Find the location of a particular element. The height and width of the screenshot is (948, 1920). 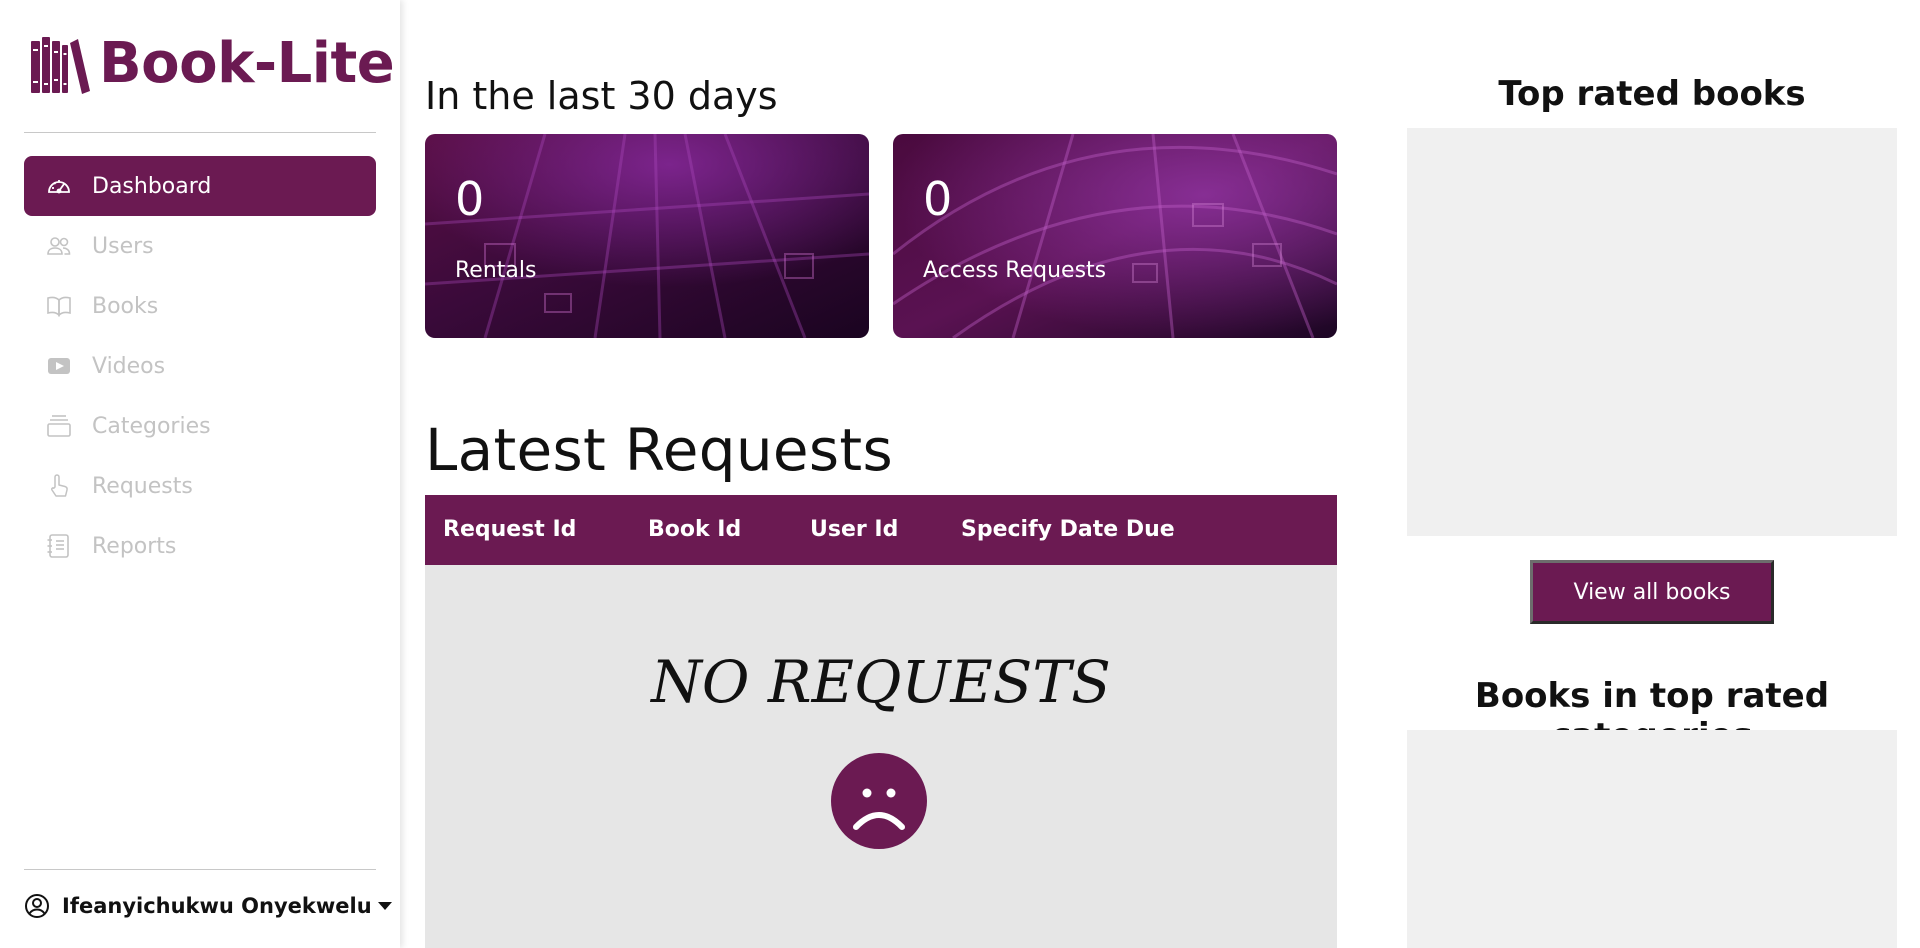

video-icon is located at coordinates (59, 366).